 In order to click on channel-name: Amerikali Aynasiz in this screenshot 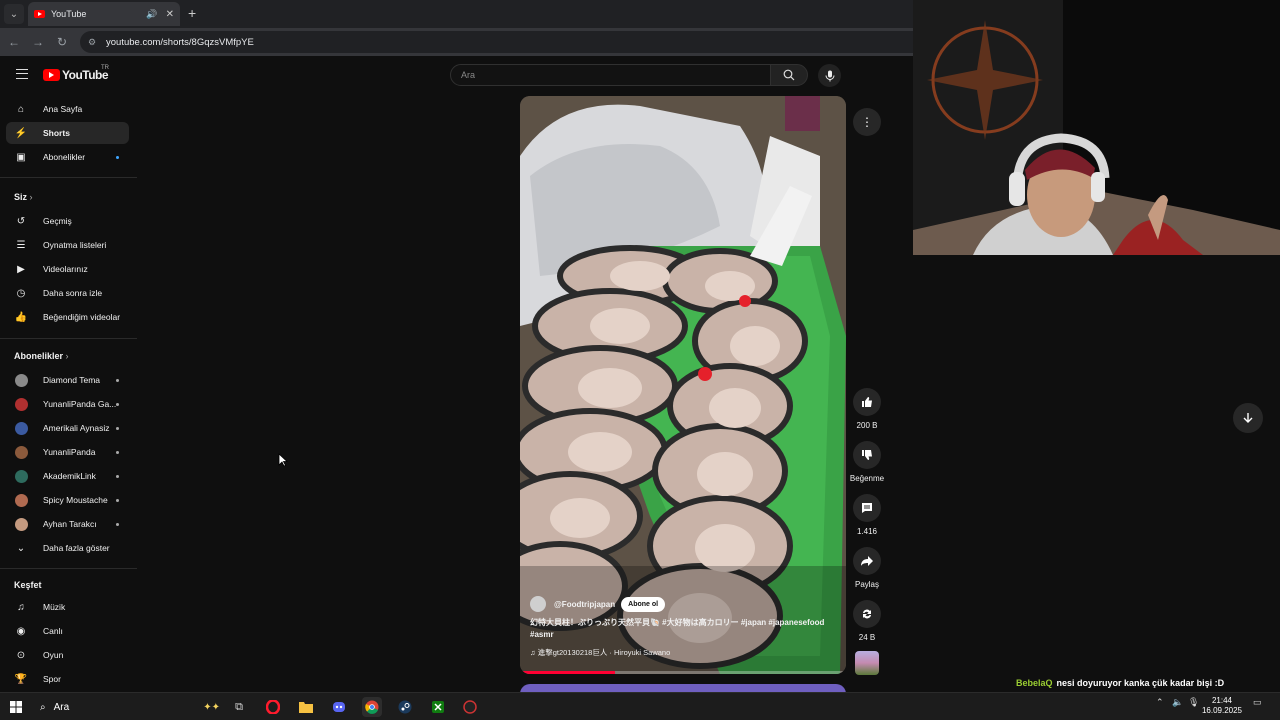, I will do `click(76, 428)`.